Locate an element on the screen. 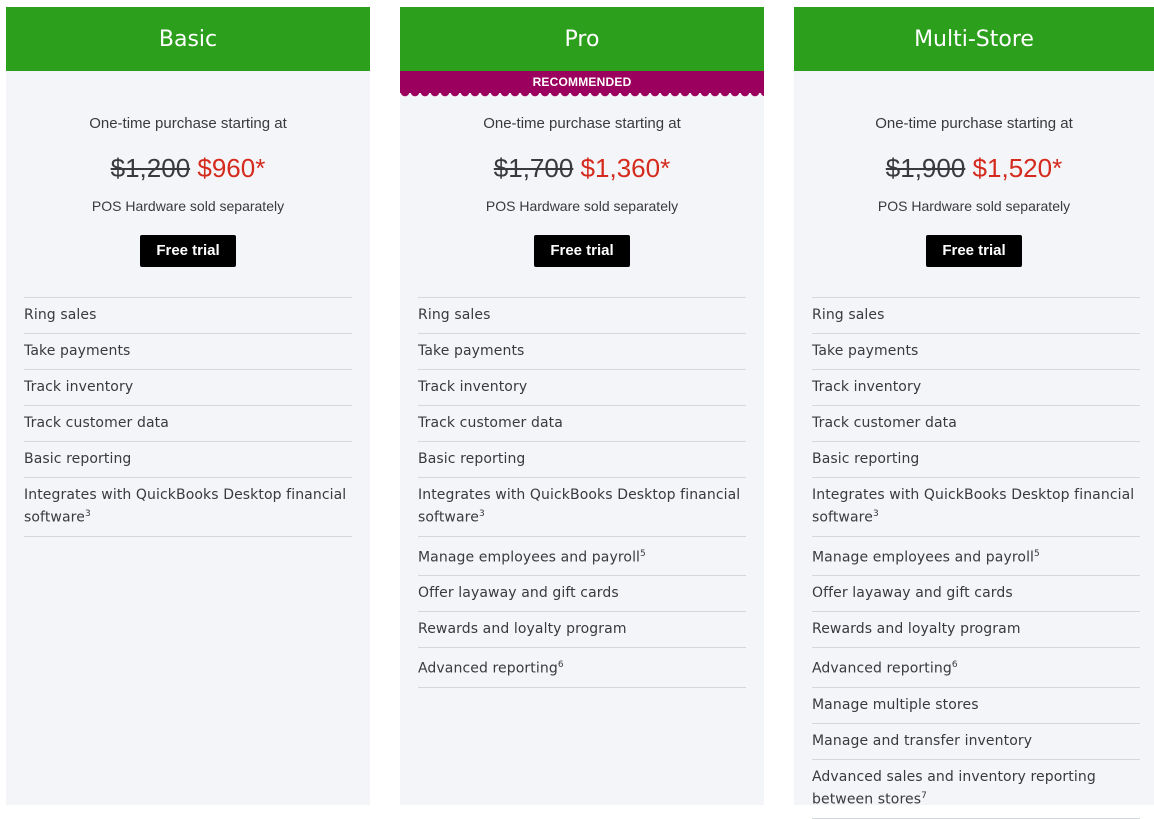  price-line: $1,200 $960* is located at coordinates (188, 168).